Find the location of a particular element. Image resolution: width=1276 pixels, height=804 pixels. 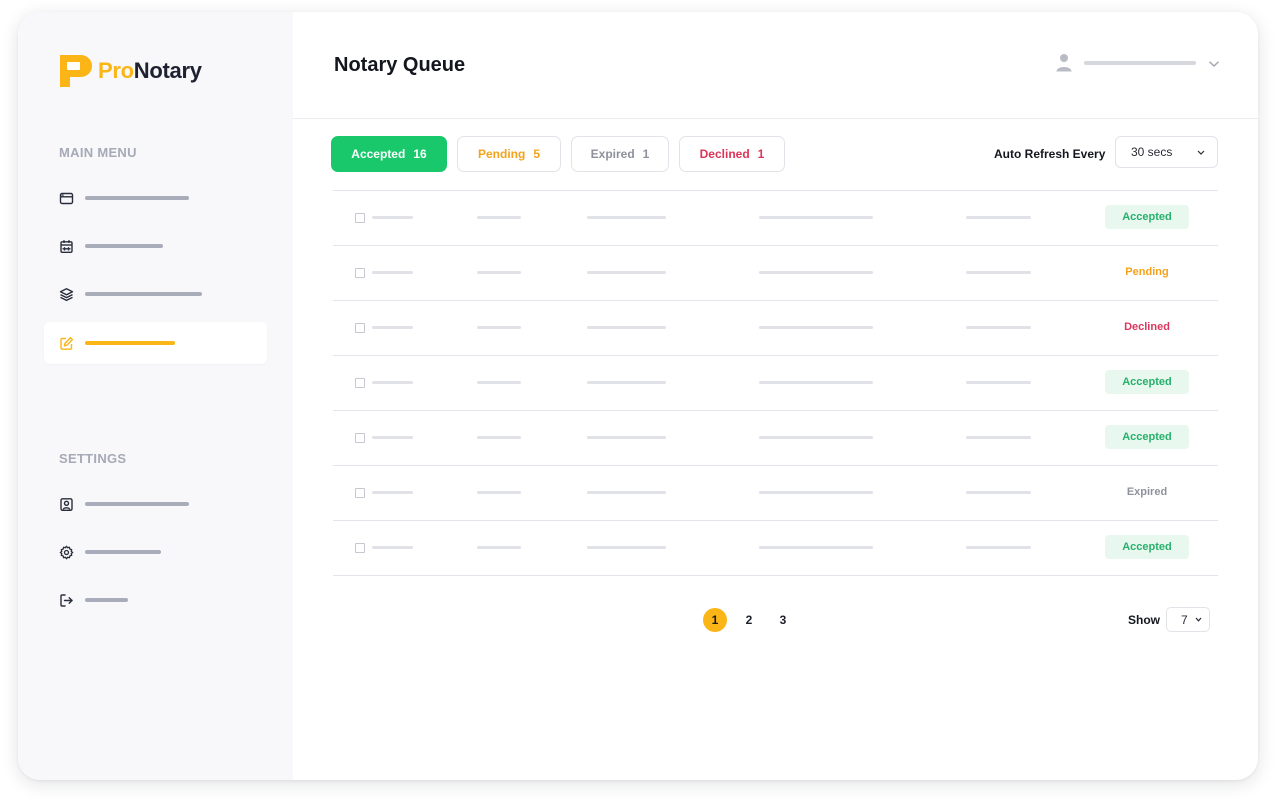

chevron-down-icon is located at coordinates (1214, 64).